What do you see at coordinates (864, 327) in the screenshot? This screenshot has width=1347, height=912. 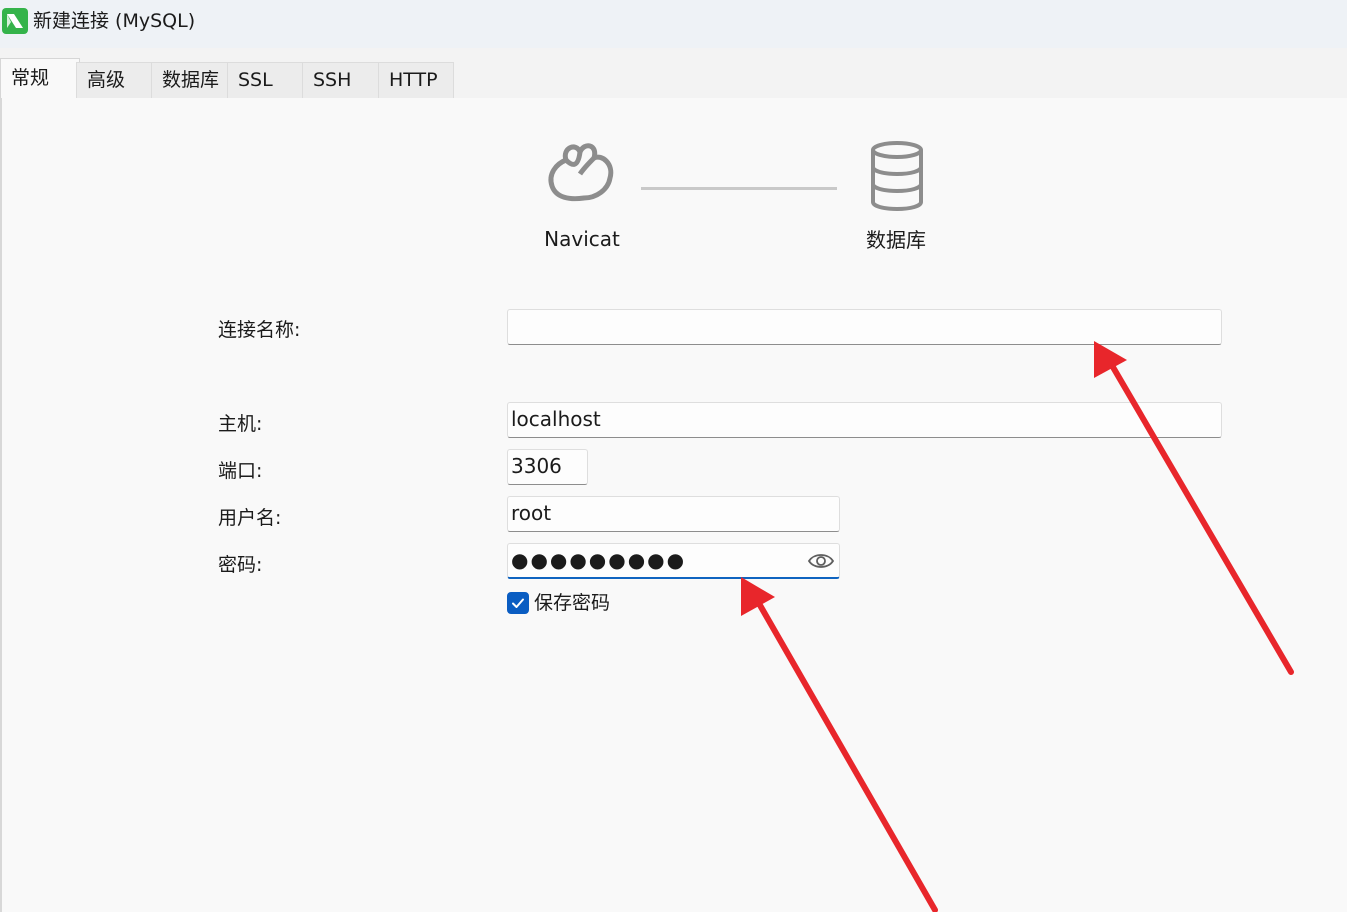 I see `connection-name-input` at bounding box center [864, 327].